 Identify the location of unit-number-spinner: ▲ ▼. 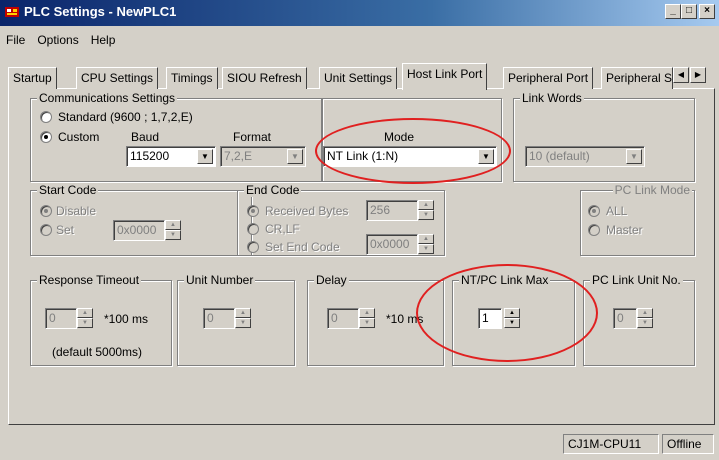
(243, 318).